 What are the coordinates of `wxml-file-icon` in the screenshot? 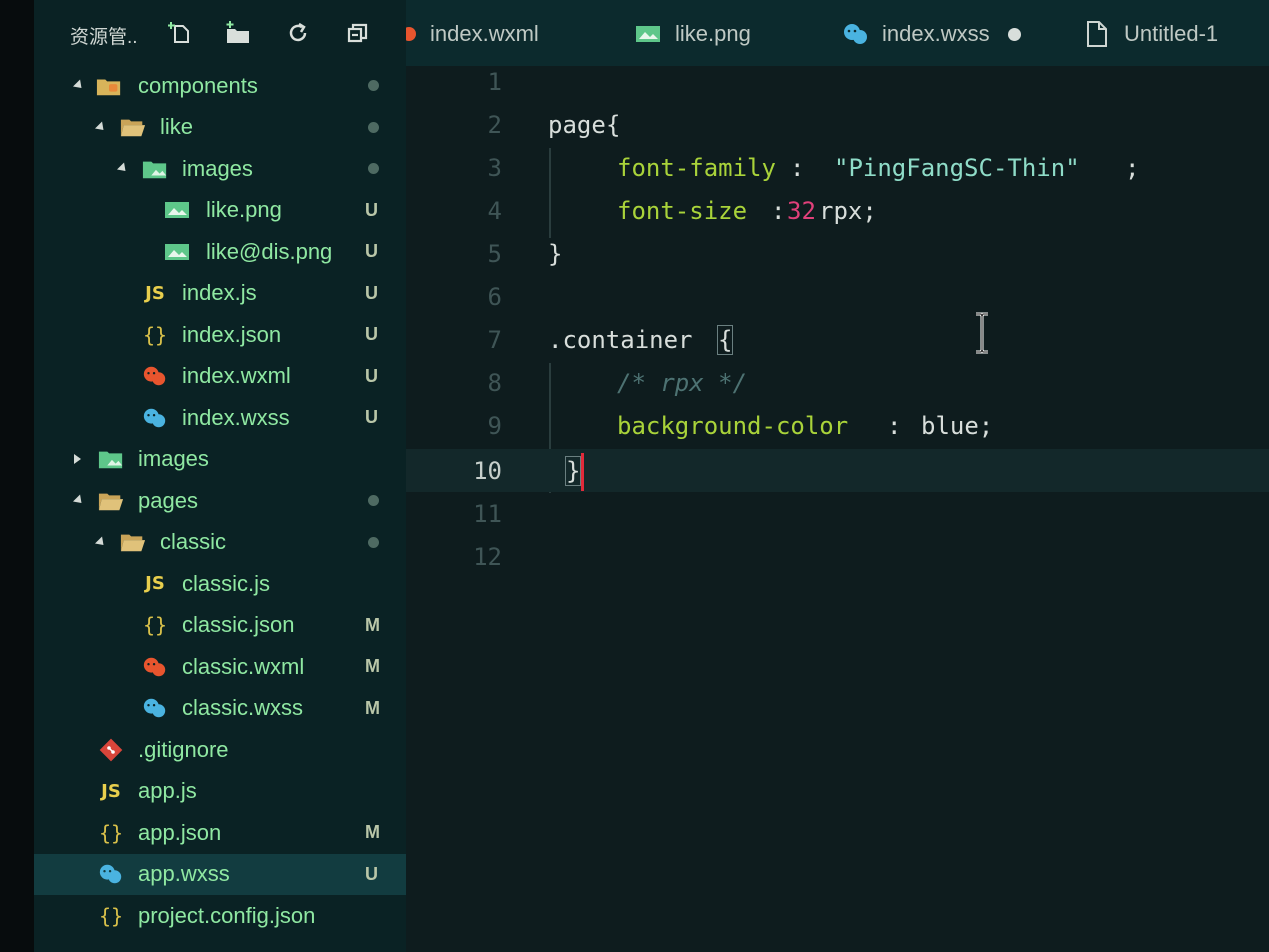 It's located at (155, 667).